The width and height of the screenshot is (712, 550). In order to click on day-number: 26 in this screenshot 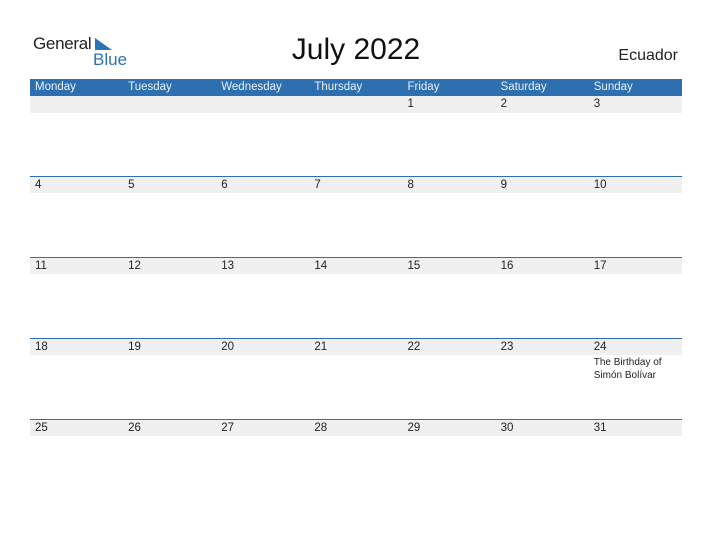, I will do `click(134, 427)`.